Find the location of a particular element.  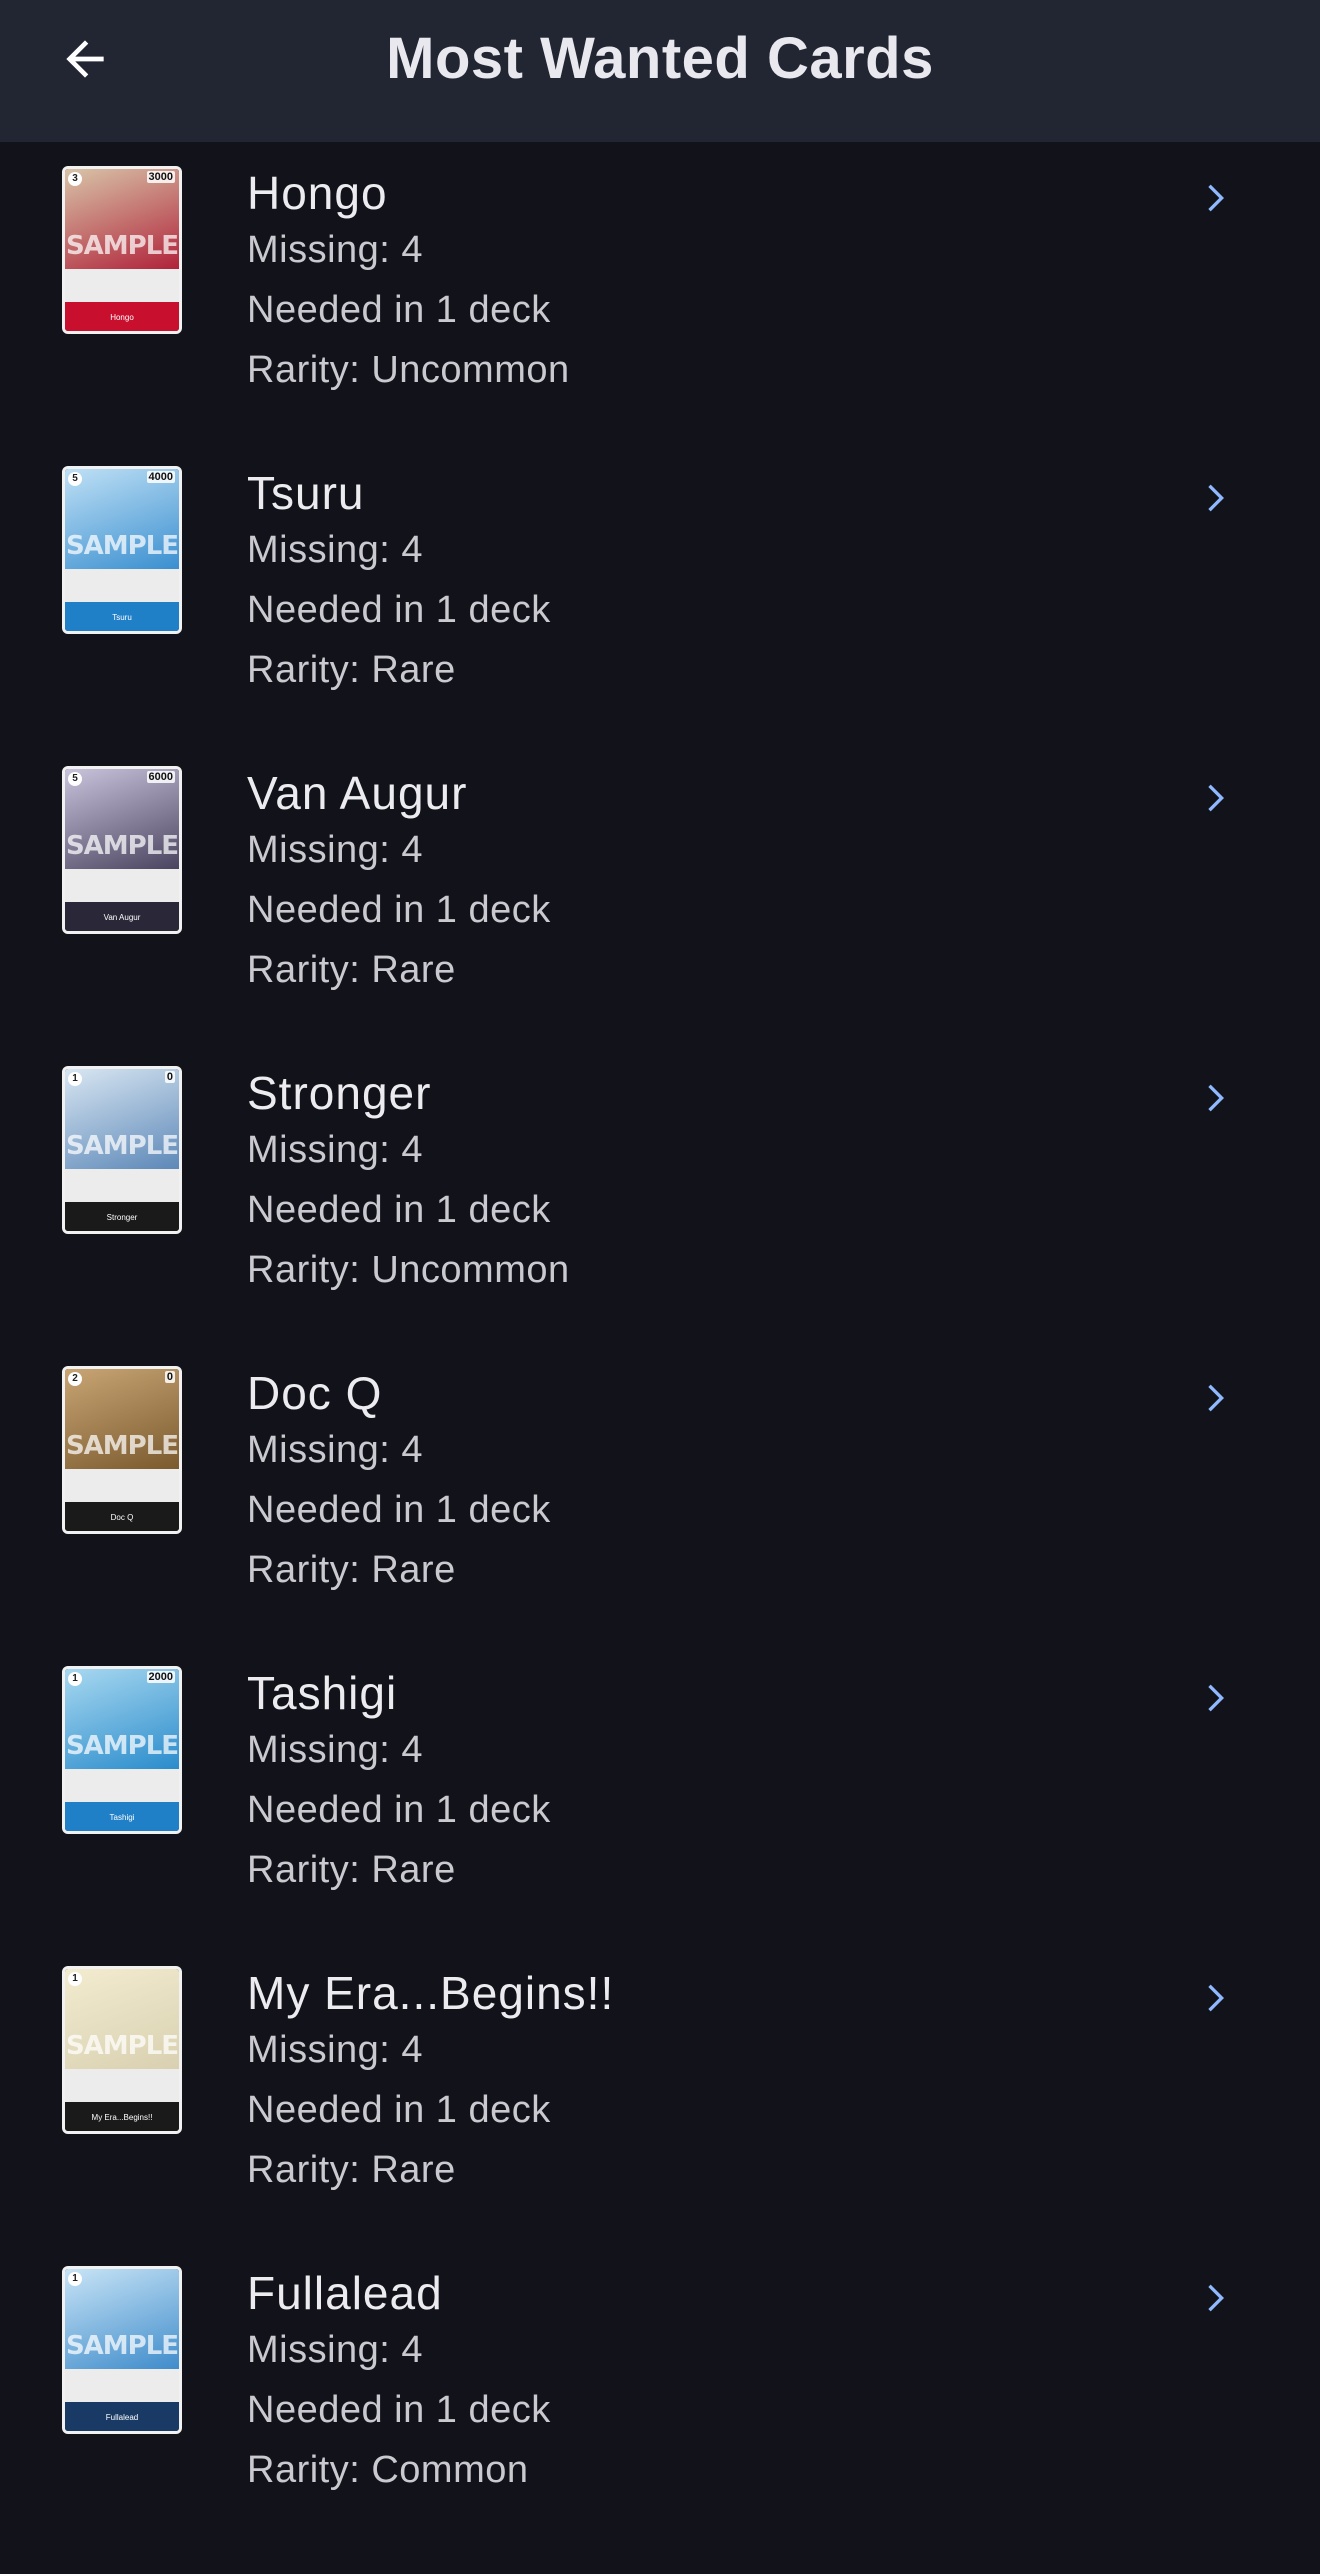

card-cost: 3 is located at coordinates (75, 179).